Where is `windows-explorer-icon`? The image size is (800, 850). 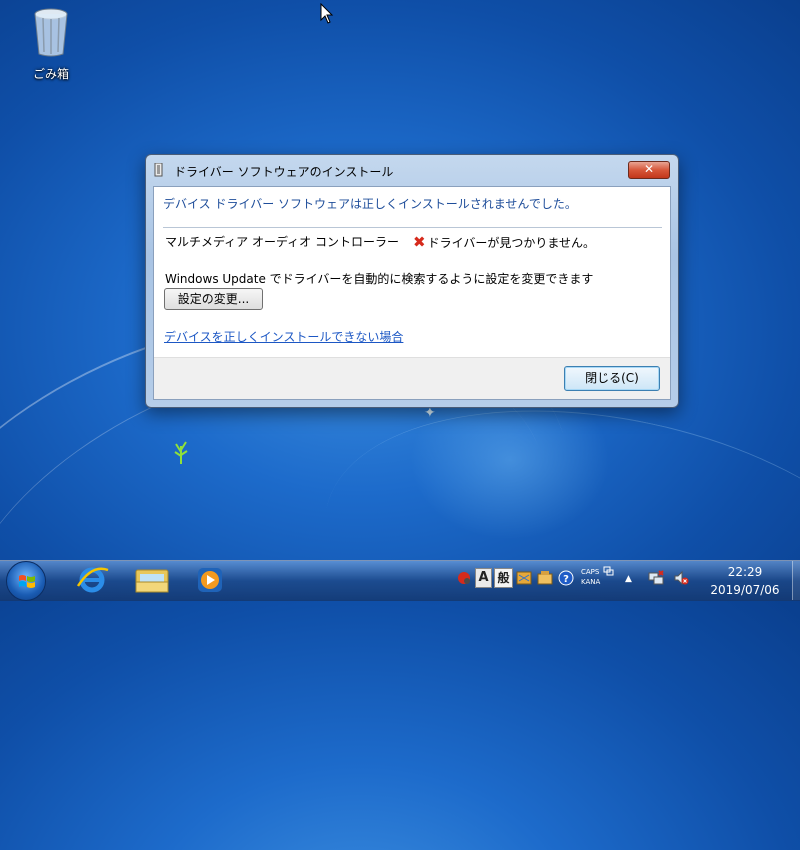 windows-explorer-icon is located at coordinates (152, 580).